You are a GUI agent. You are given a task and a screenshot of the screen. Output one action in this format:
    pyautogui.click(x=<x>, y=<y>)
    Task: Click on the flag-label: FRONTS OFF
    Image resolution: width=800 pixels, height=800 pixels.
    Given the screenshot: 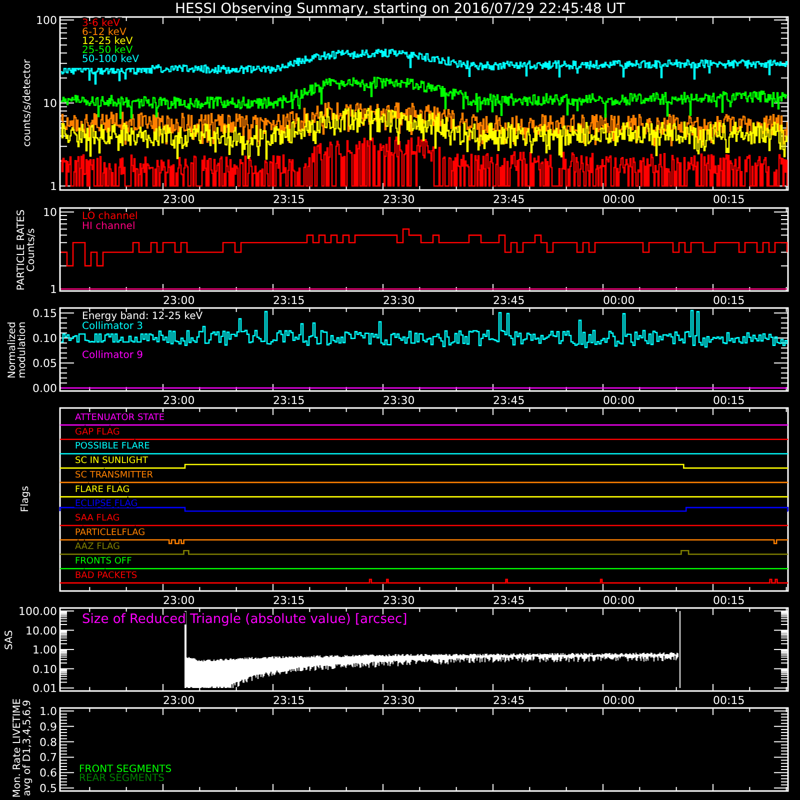 What is the action you would take?
    pyautogui.click(x=103, y=561)
    